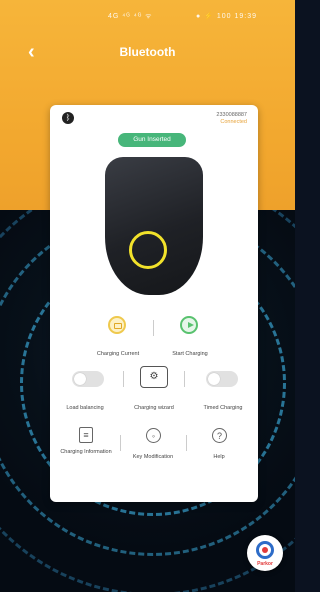  Describe the element at coordinates (86, 452) in the screenshot. I see `charging-information-label: Charging Information` at that location.